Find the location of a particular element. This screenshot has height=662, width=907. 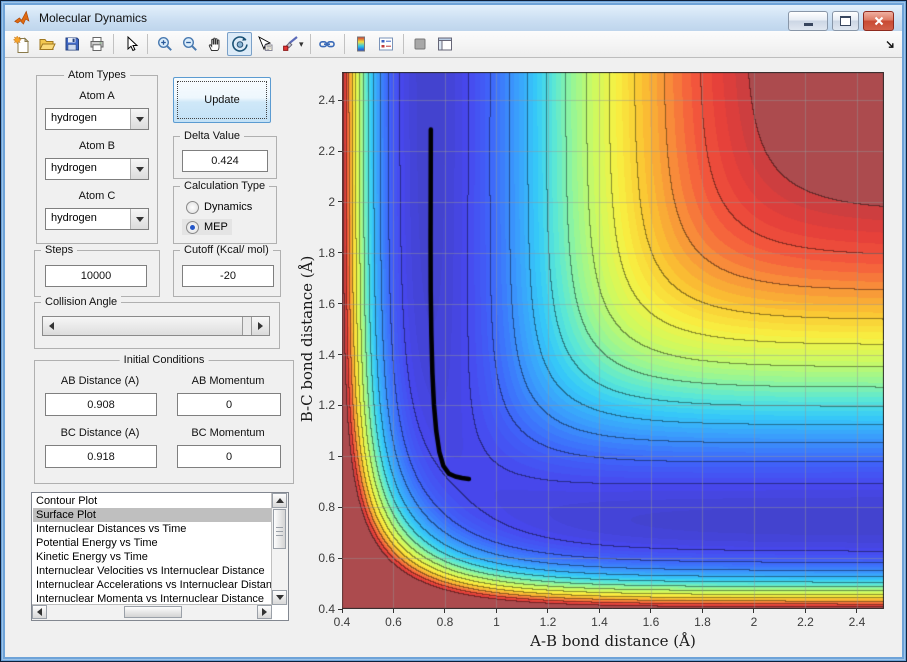

data-cursor-button is located at coordinates (264, 44).